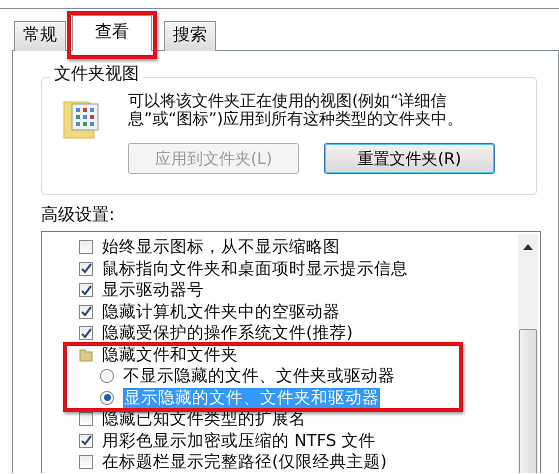 Image resolution: width=559 pixels, height=474 pixels. Describe the element at coordinates (170, 354) in the screenshot. I see `group-label: 隐藏文件和文件夹` at that location.